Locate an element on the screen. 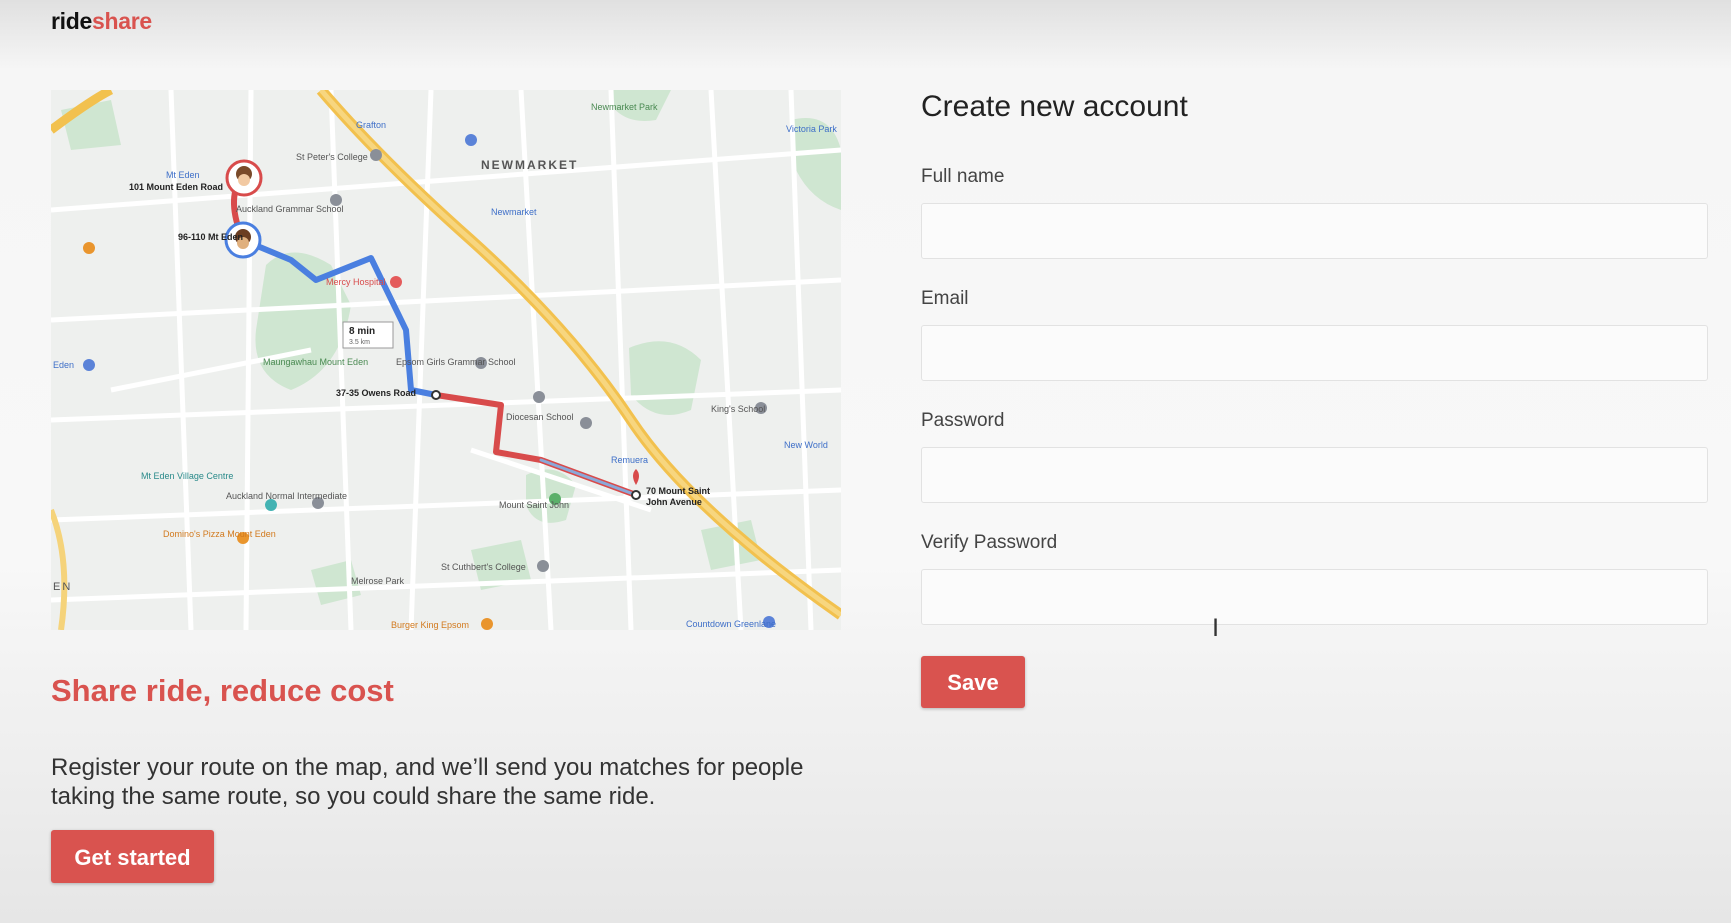 This screenshot has height=923, width=1731. password-input is located at coordinates (1314, 475).